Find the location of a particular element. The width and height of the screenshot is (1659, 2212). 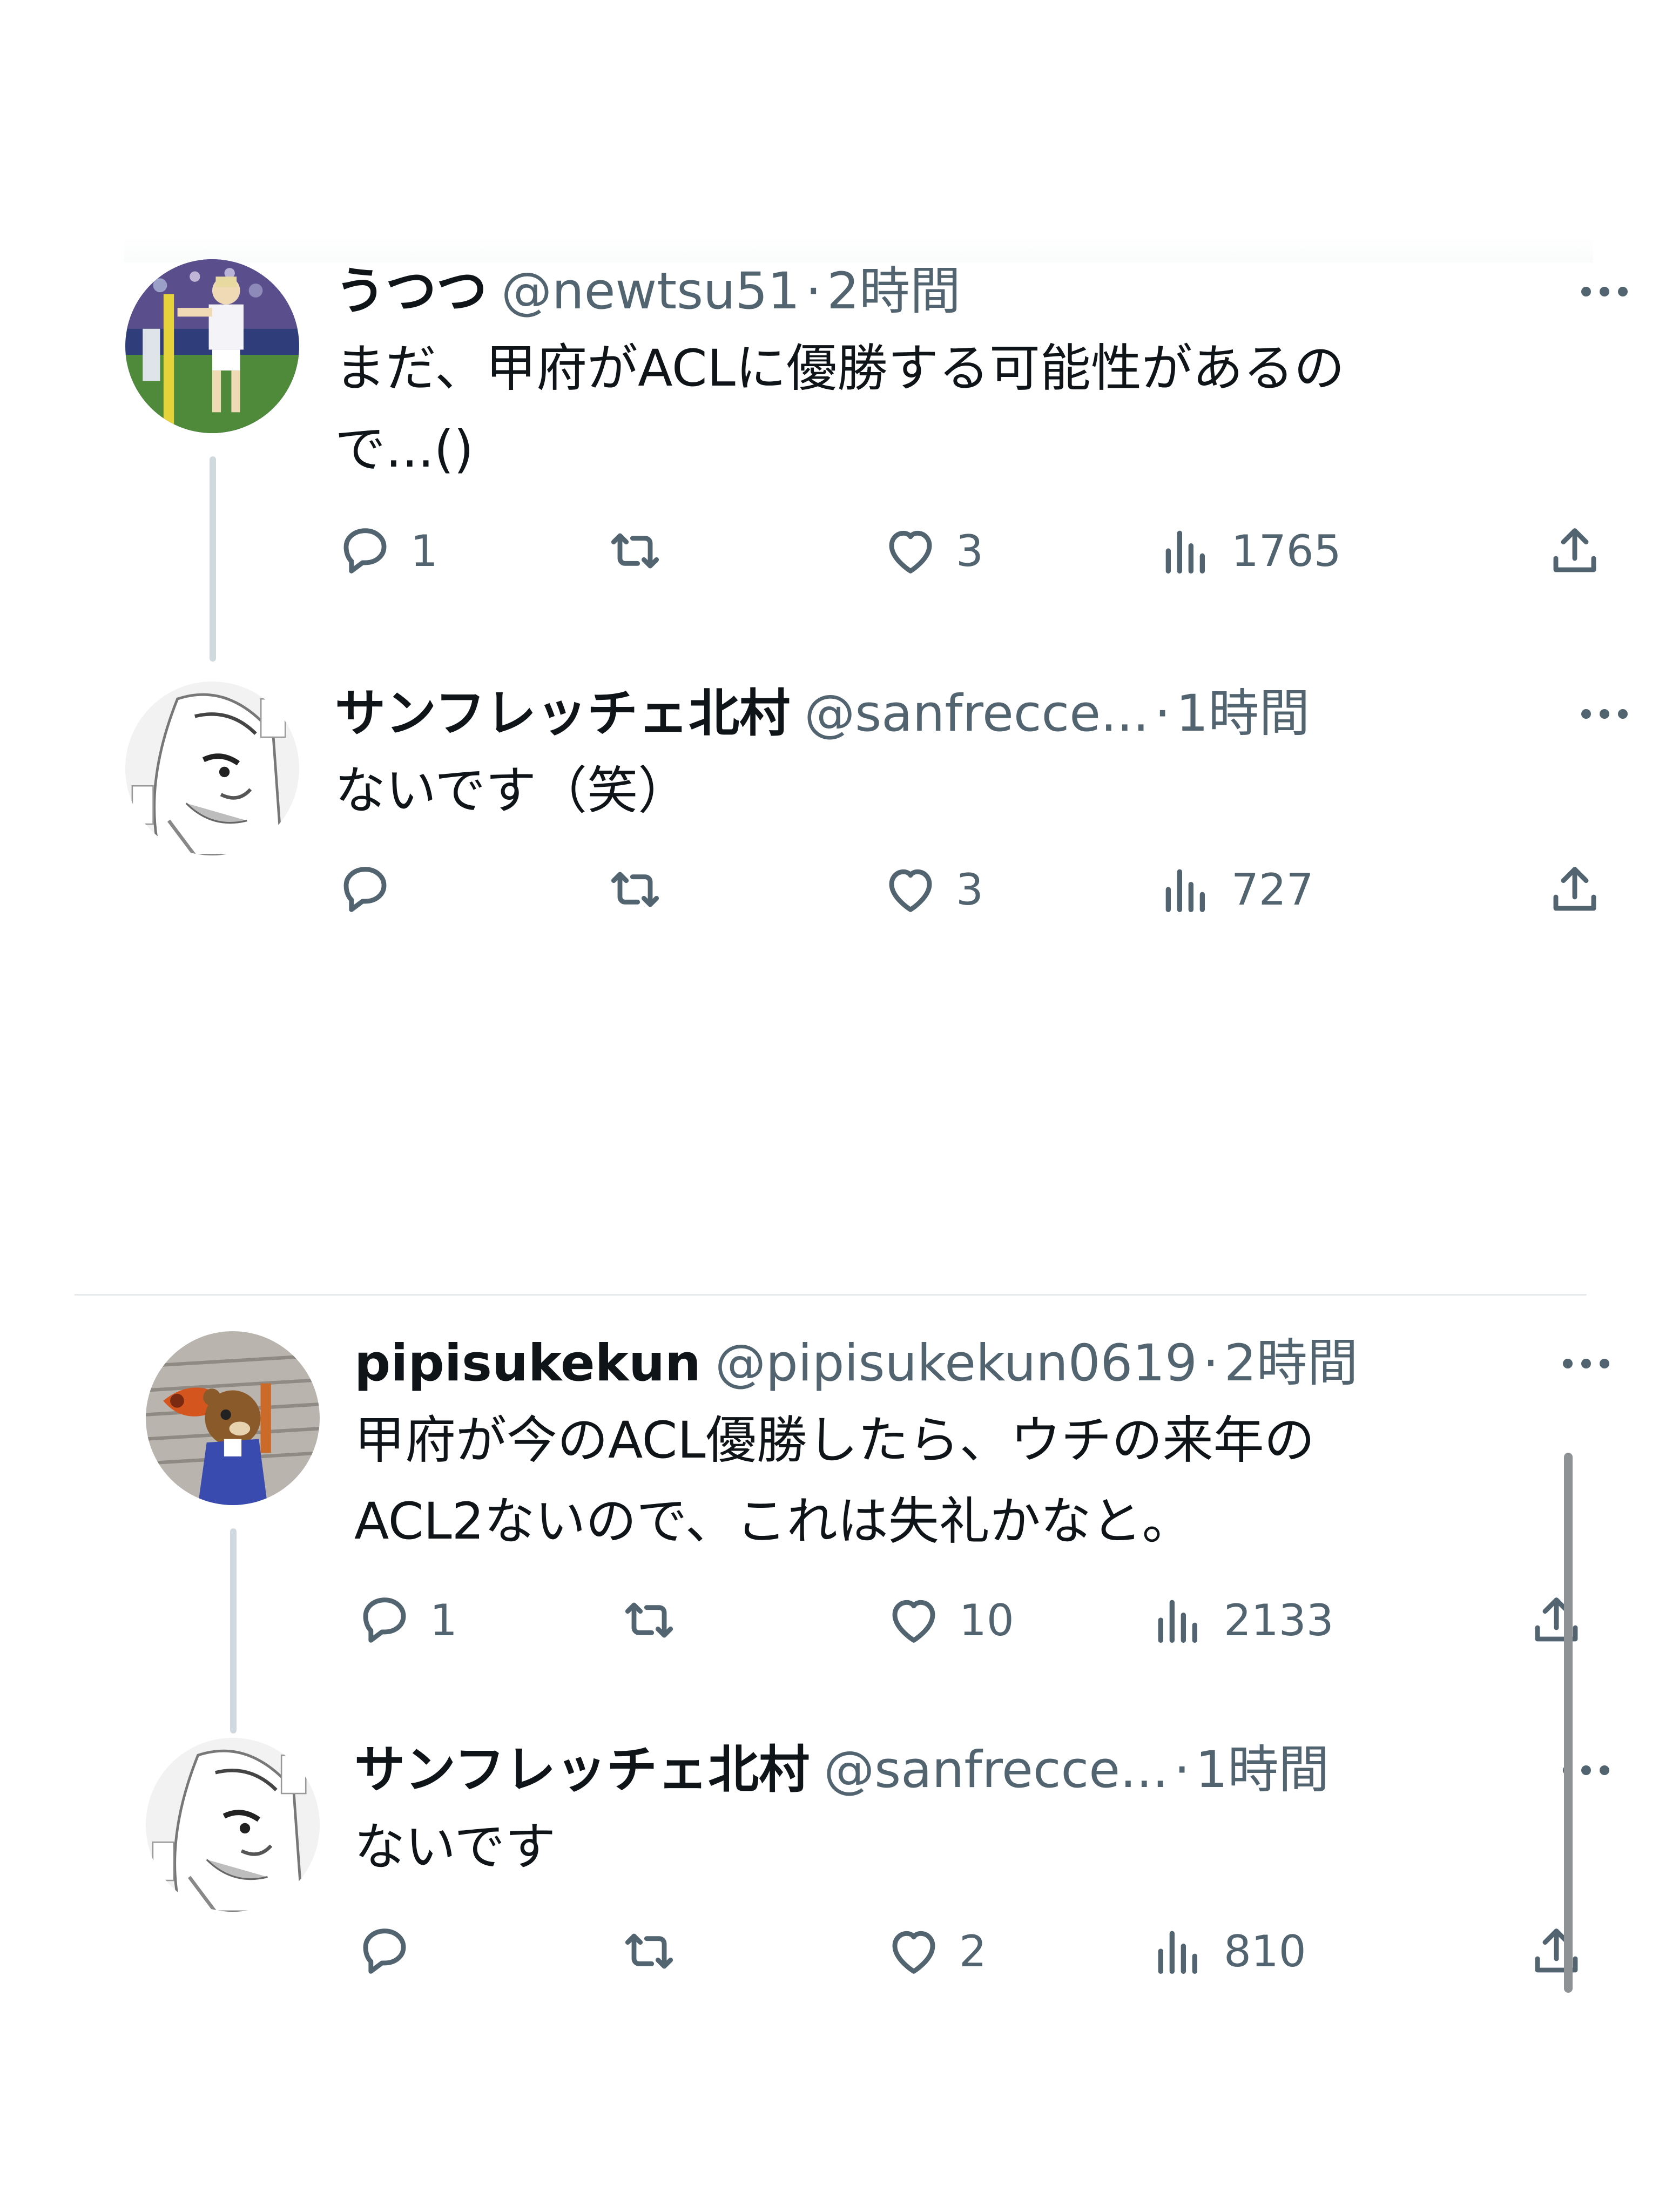

tweet-actions: 1 3 1765 is located at coordinates (997, 551).